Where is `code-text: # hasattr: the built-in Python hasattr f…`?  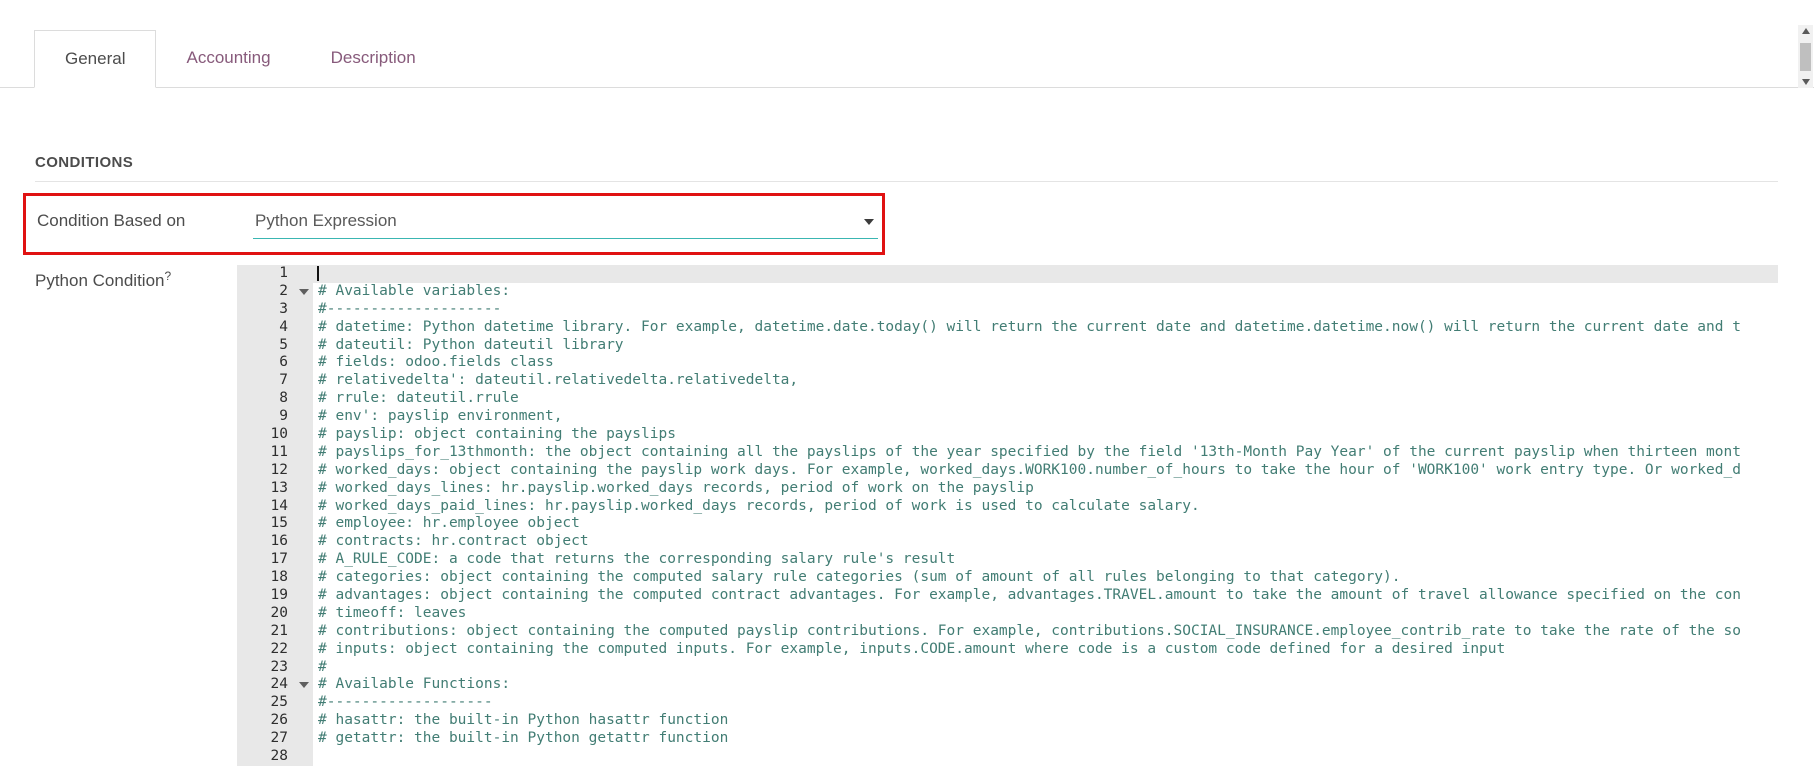
code-text: # hasattr: the built-in Python hasattr f… is located at coordinates (523, 720).